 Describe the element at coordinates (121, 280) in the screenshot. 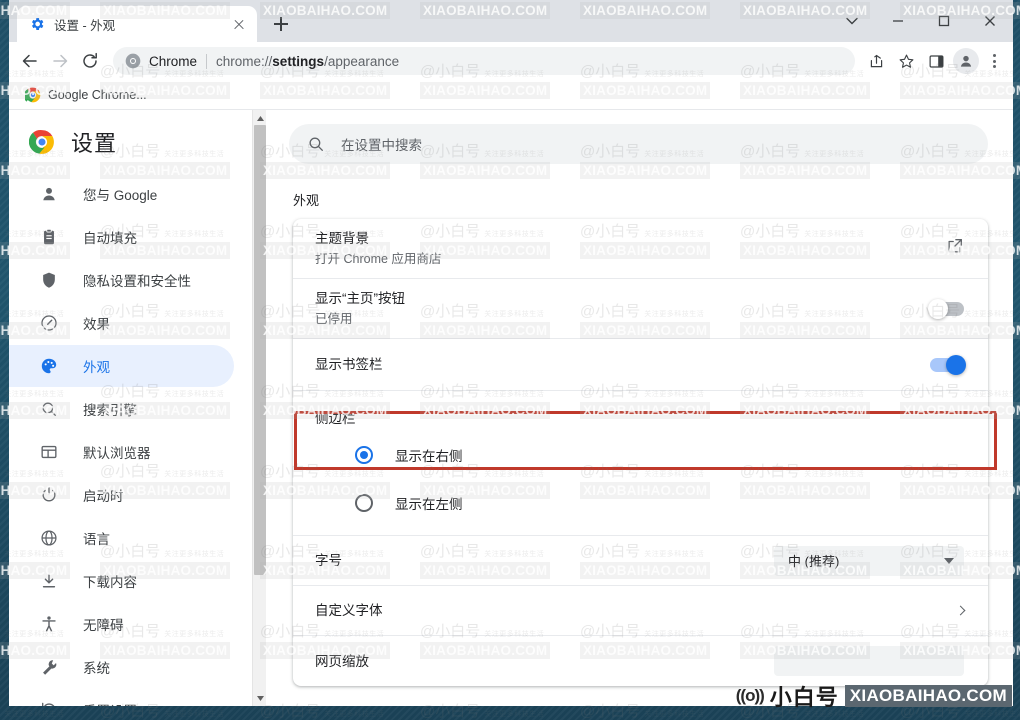

I see `sidebar-item-privacy-security: 隐私设置和安全性` at that location.